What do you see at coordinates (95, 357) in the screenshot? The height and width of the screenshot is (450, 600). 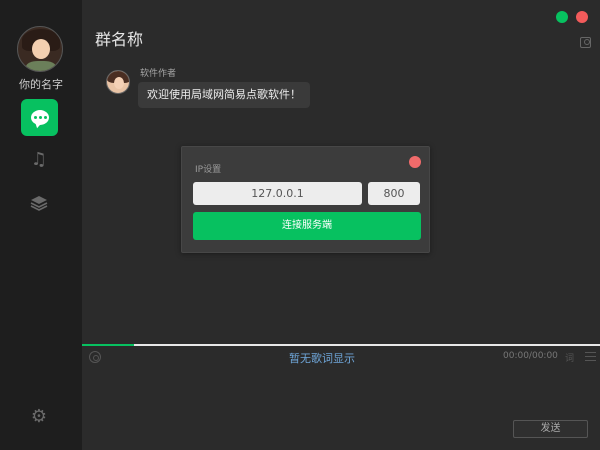 I see `disc-icon` at bounding box center [95, 357].